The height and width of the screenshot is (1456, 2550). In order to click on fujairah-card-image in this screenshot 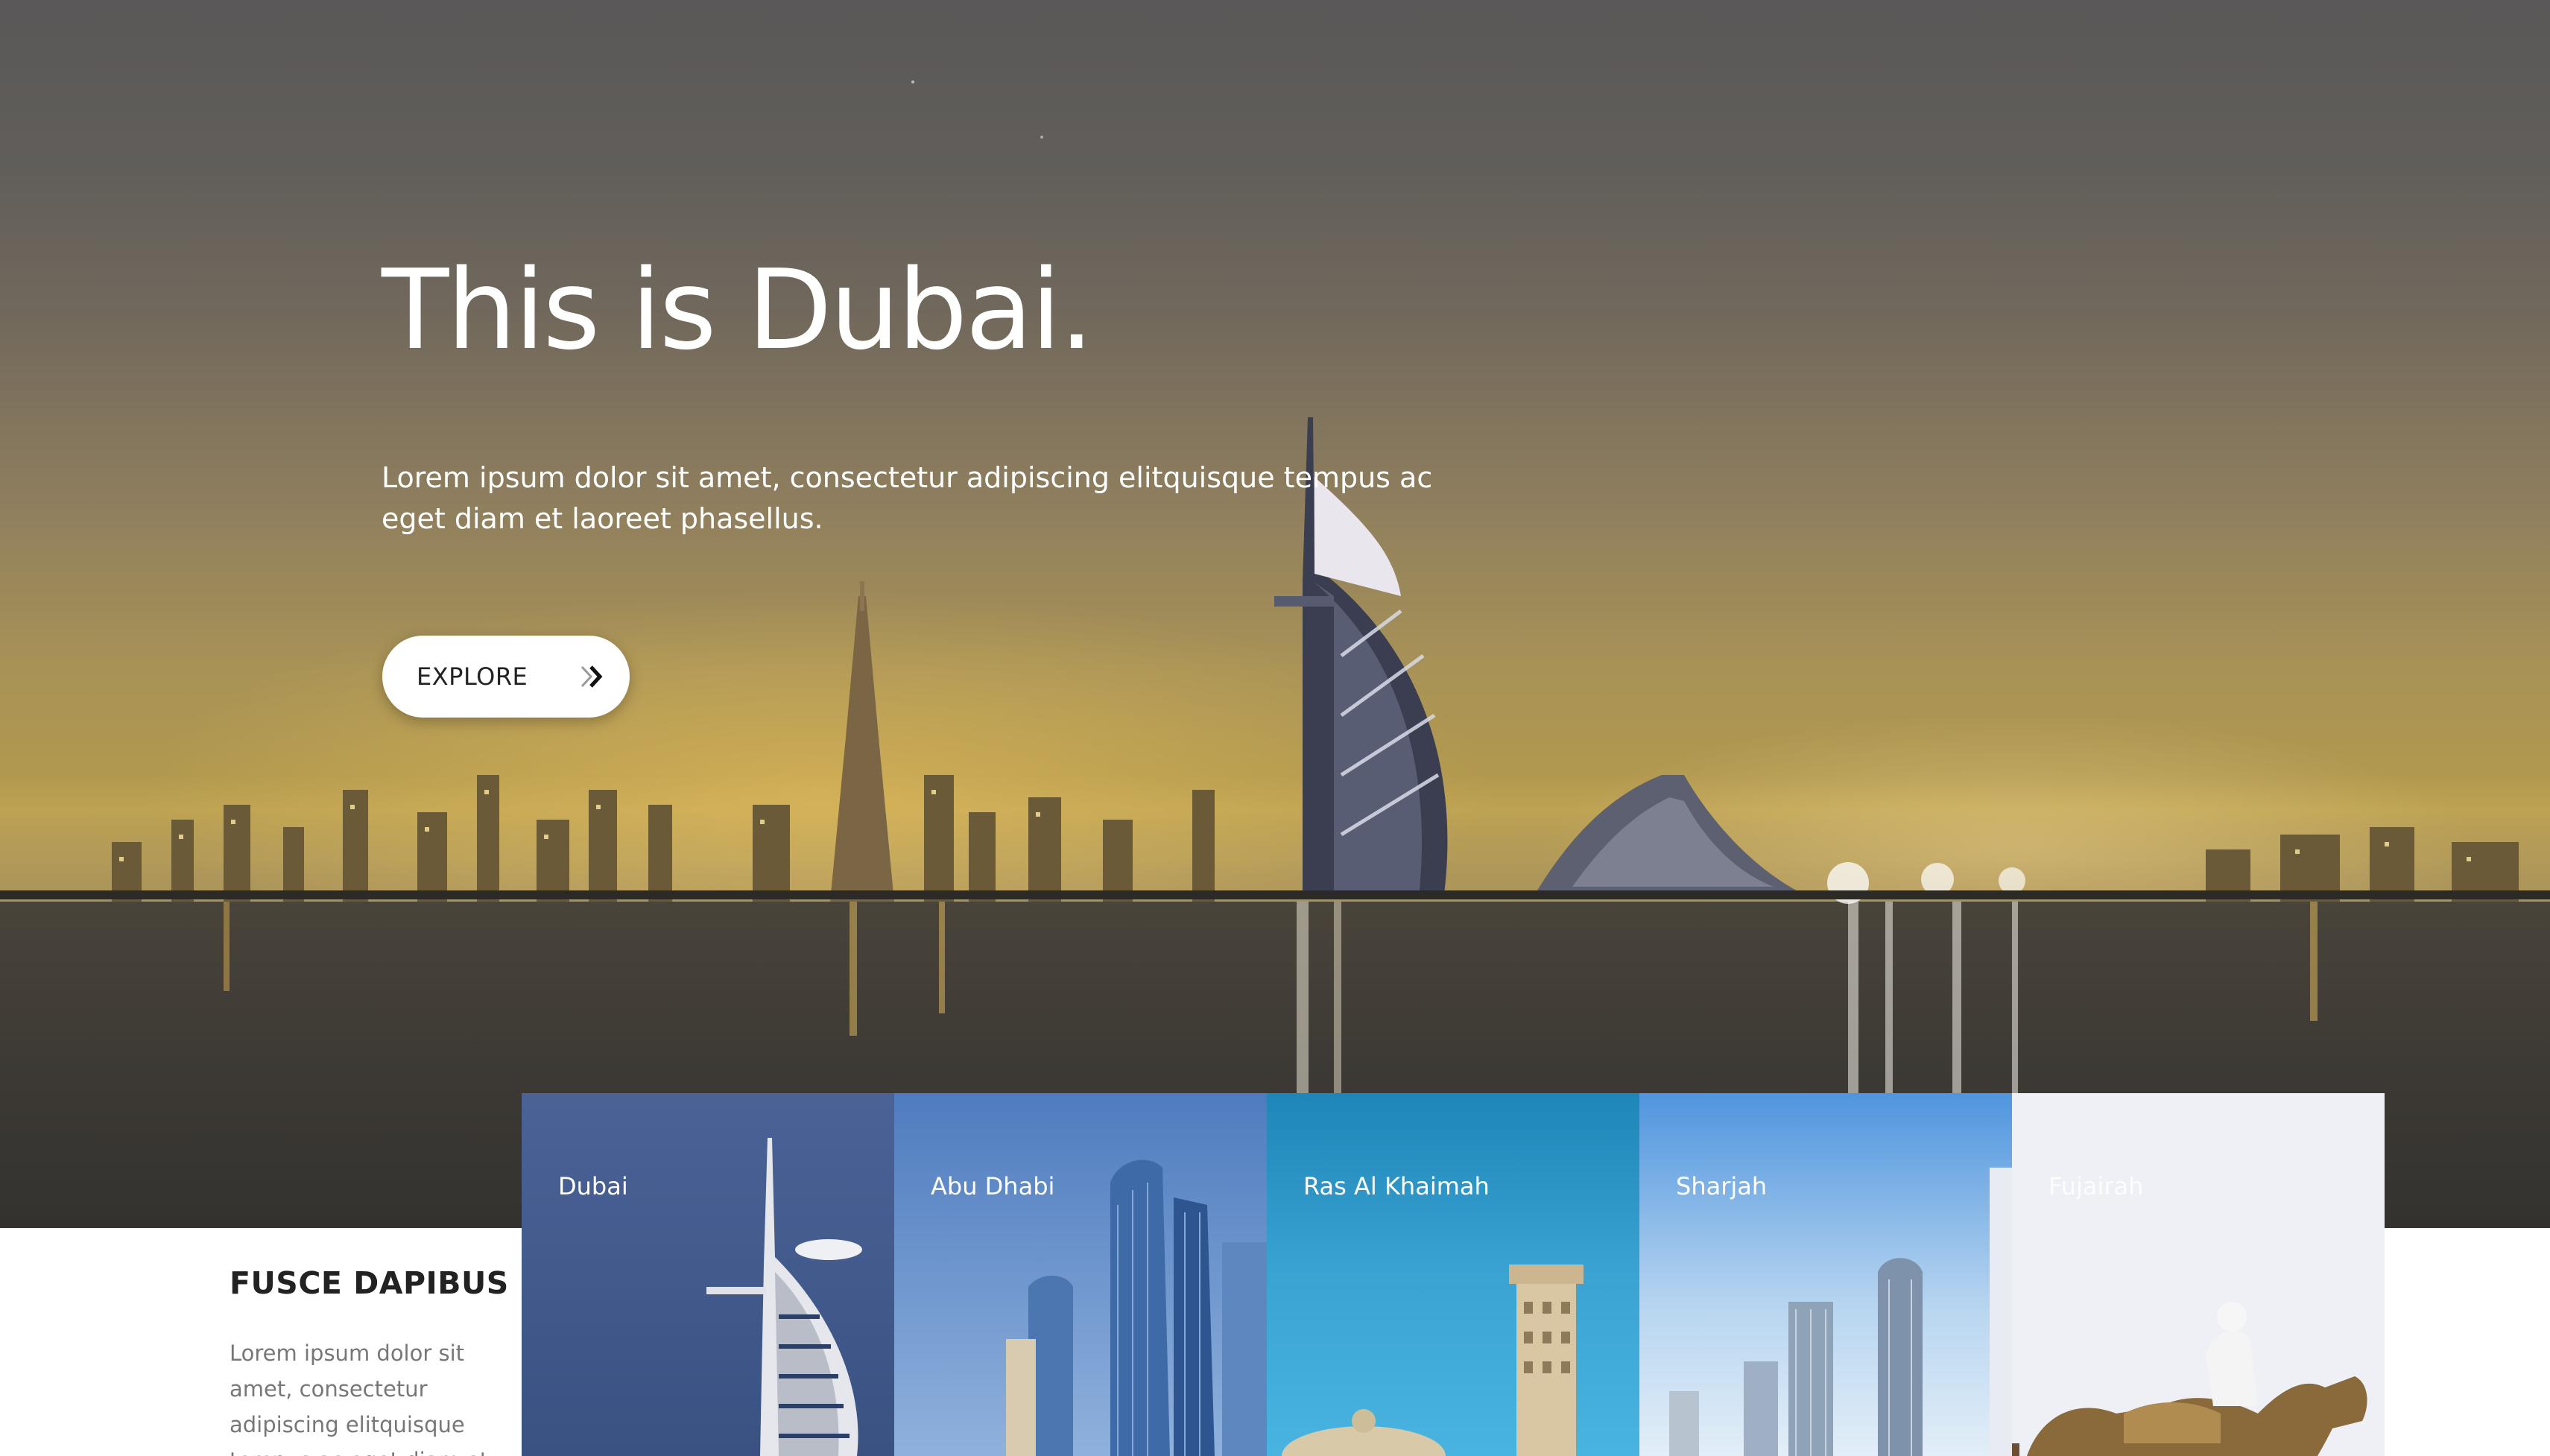, I will do `click(2198, 1274)`.